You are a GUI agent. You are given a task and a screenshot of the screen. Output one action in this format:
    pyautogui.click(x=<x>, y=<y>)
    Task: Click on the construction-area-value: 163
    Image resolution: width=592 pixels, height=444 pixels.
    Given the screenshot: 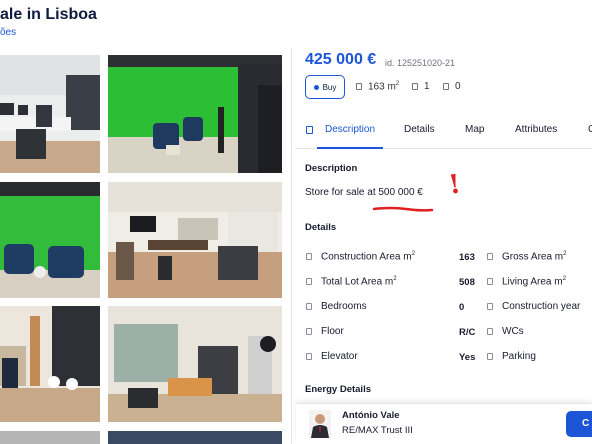 What is the action you would take?
    pyautogui.click(x=467, y=257)
    